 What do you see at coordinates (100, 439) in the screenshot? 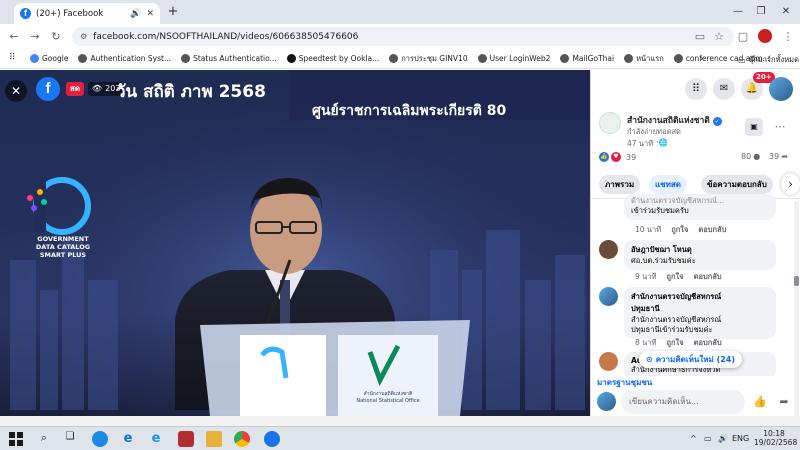
I see `skype-icon` at bounding box center [100, 439].